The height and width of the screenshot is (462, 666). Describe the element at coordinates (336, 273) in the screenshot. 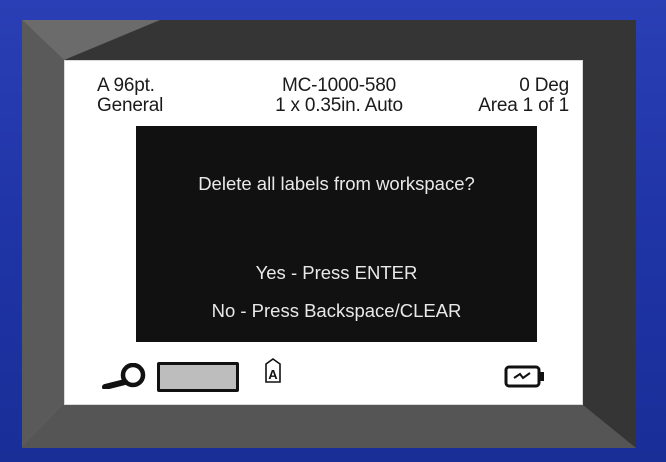

I see `yes-option: Yes - Press ENTER` at that location.